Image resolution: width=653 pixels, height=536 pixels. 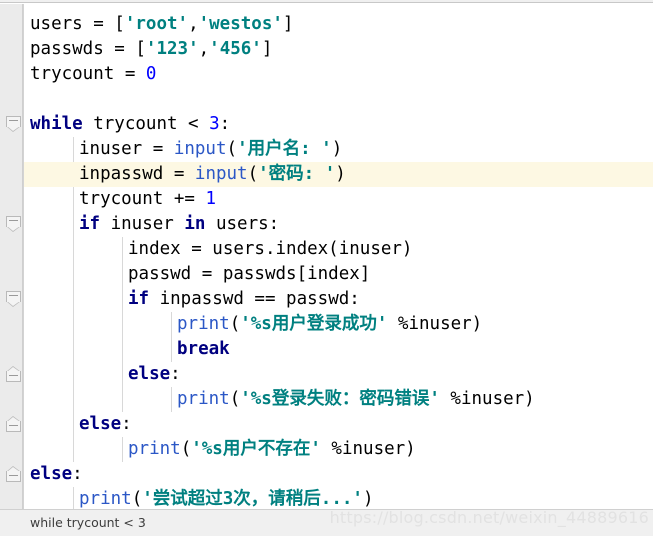 I want to click on code-line: print('%s用户登录成功' %inuser), so click(x=338, y=324).